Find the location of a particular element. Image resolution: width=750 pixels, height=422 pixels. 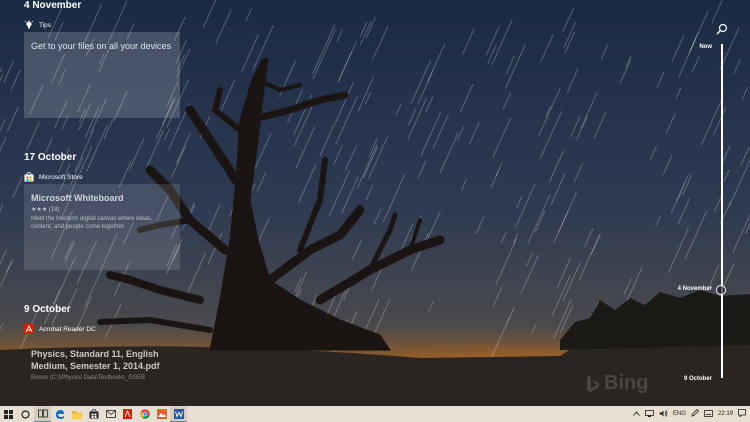

app-name: Acrobat Reader DC is located at coordinates (67, 329).